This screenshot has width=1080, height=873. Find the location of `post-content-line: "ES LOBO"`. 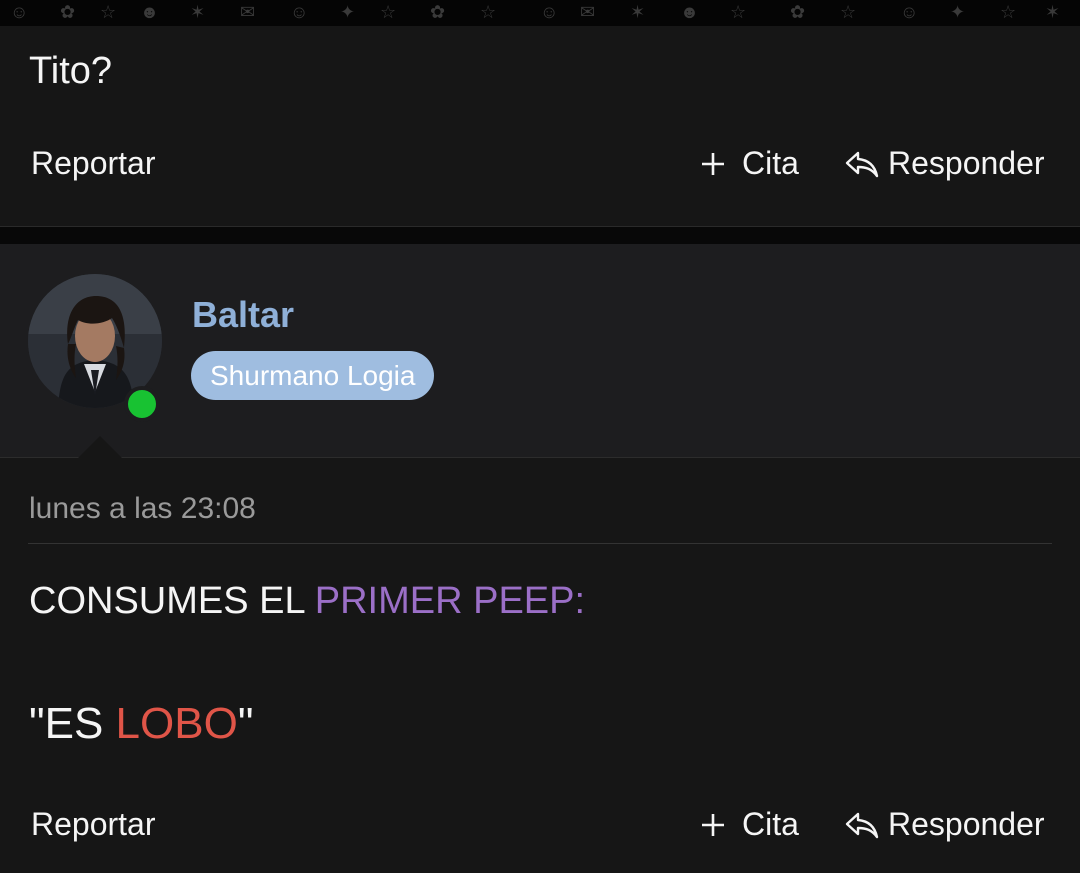

post-content-line: "ES LOBO" is located at coordinates (141, 724).